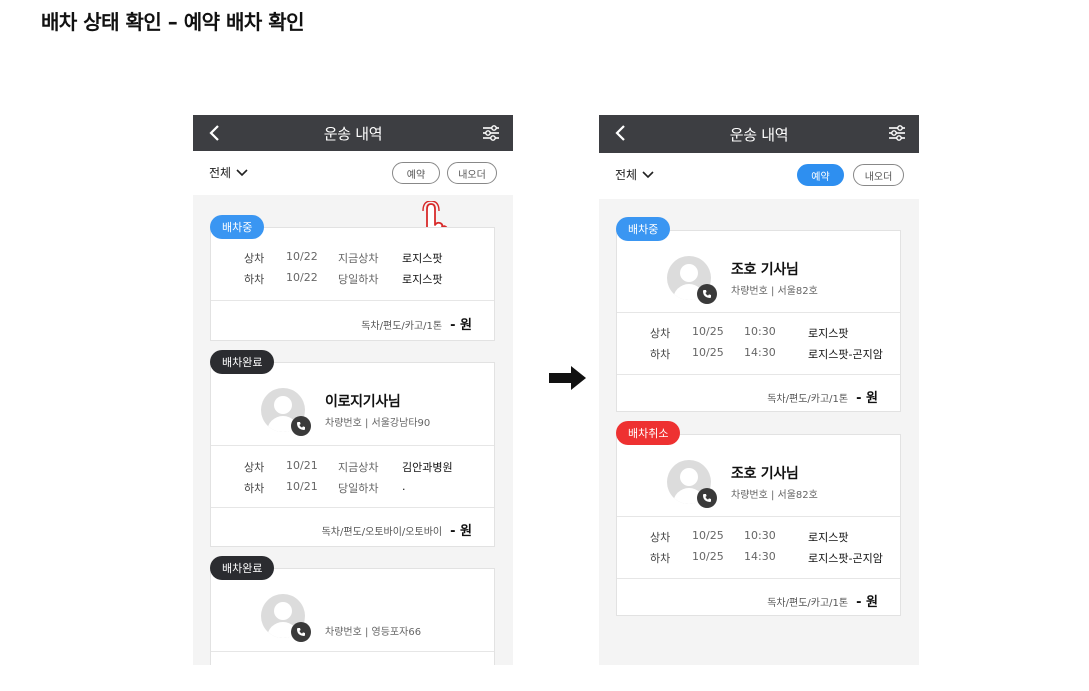 The width and height of the screenshot is (1089, 691). Describe the element at coordinates (567, 378) in the screenshot. I see `arrow-right-icon` at that location.